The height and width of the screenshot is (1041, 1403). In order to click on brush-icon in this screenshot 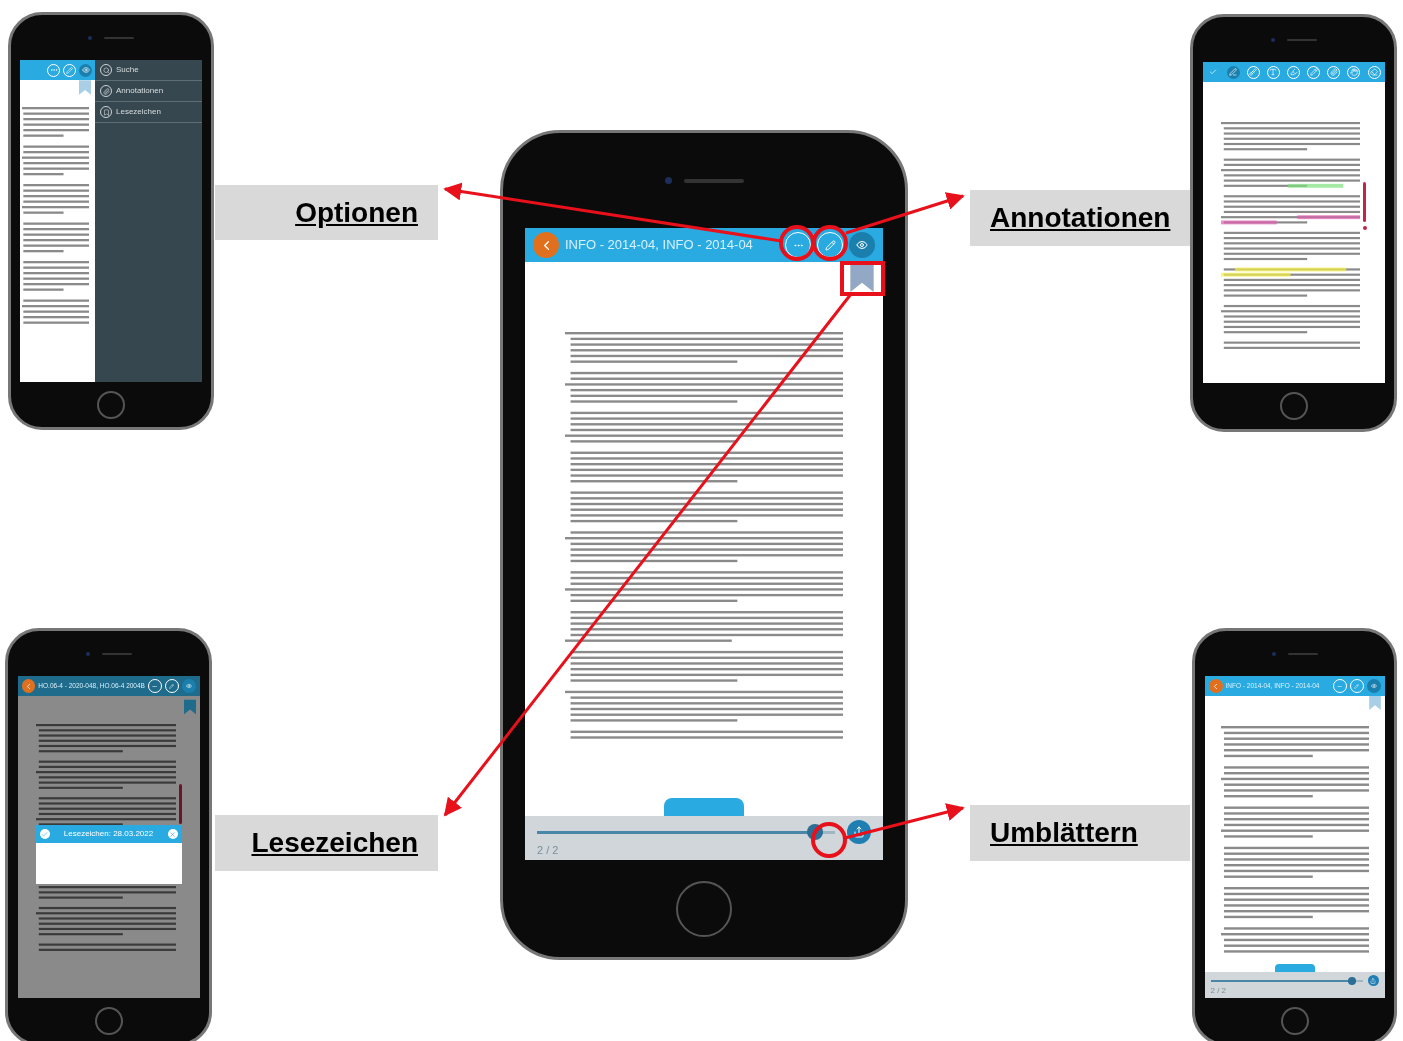, I will do `click(1253, 72)`.